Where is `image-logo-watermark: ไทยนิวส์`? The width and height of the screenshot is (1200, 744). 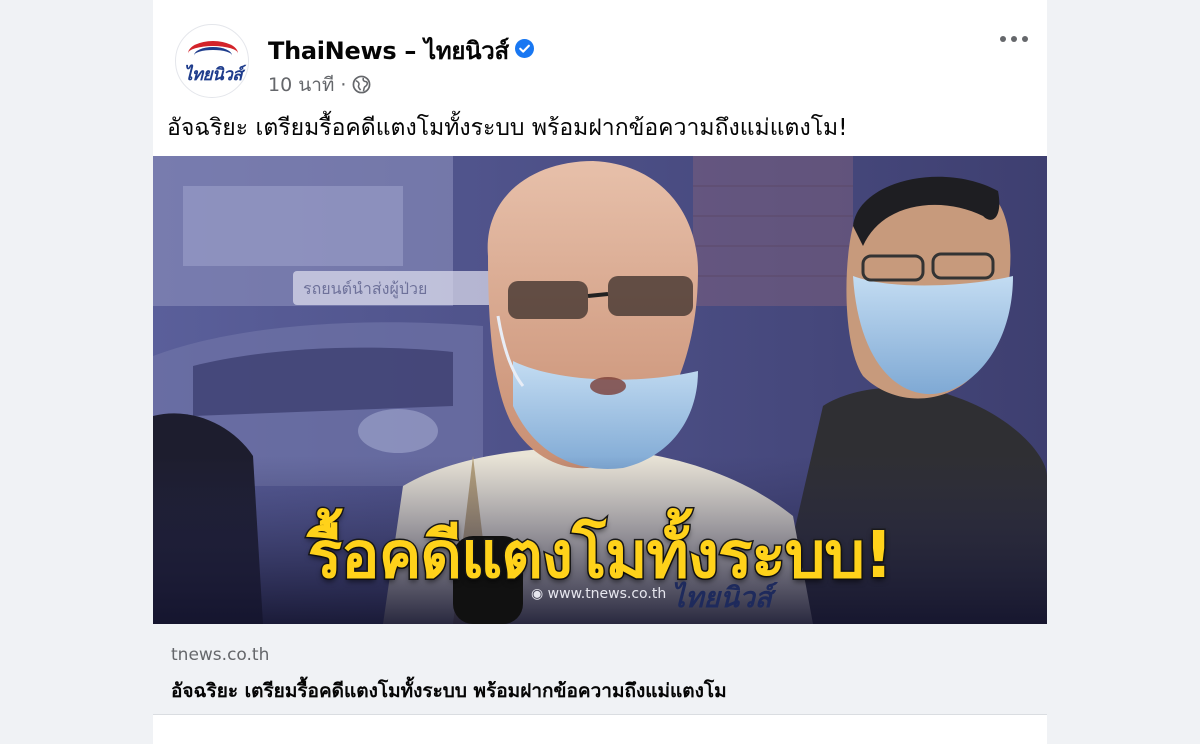
image-logo-watermark: ไทยนิวส์ is located at coordinates (721, 597).